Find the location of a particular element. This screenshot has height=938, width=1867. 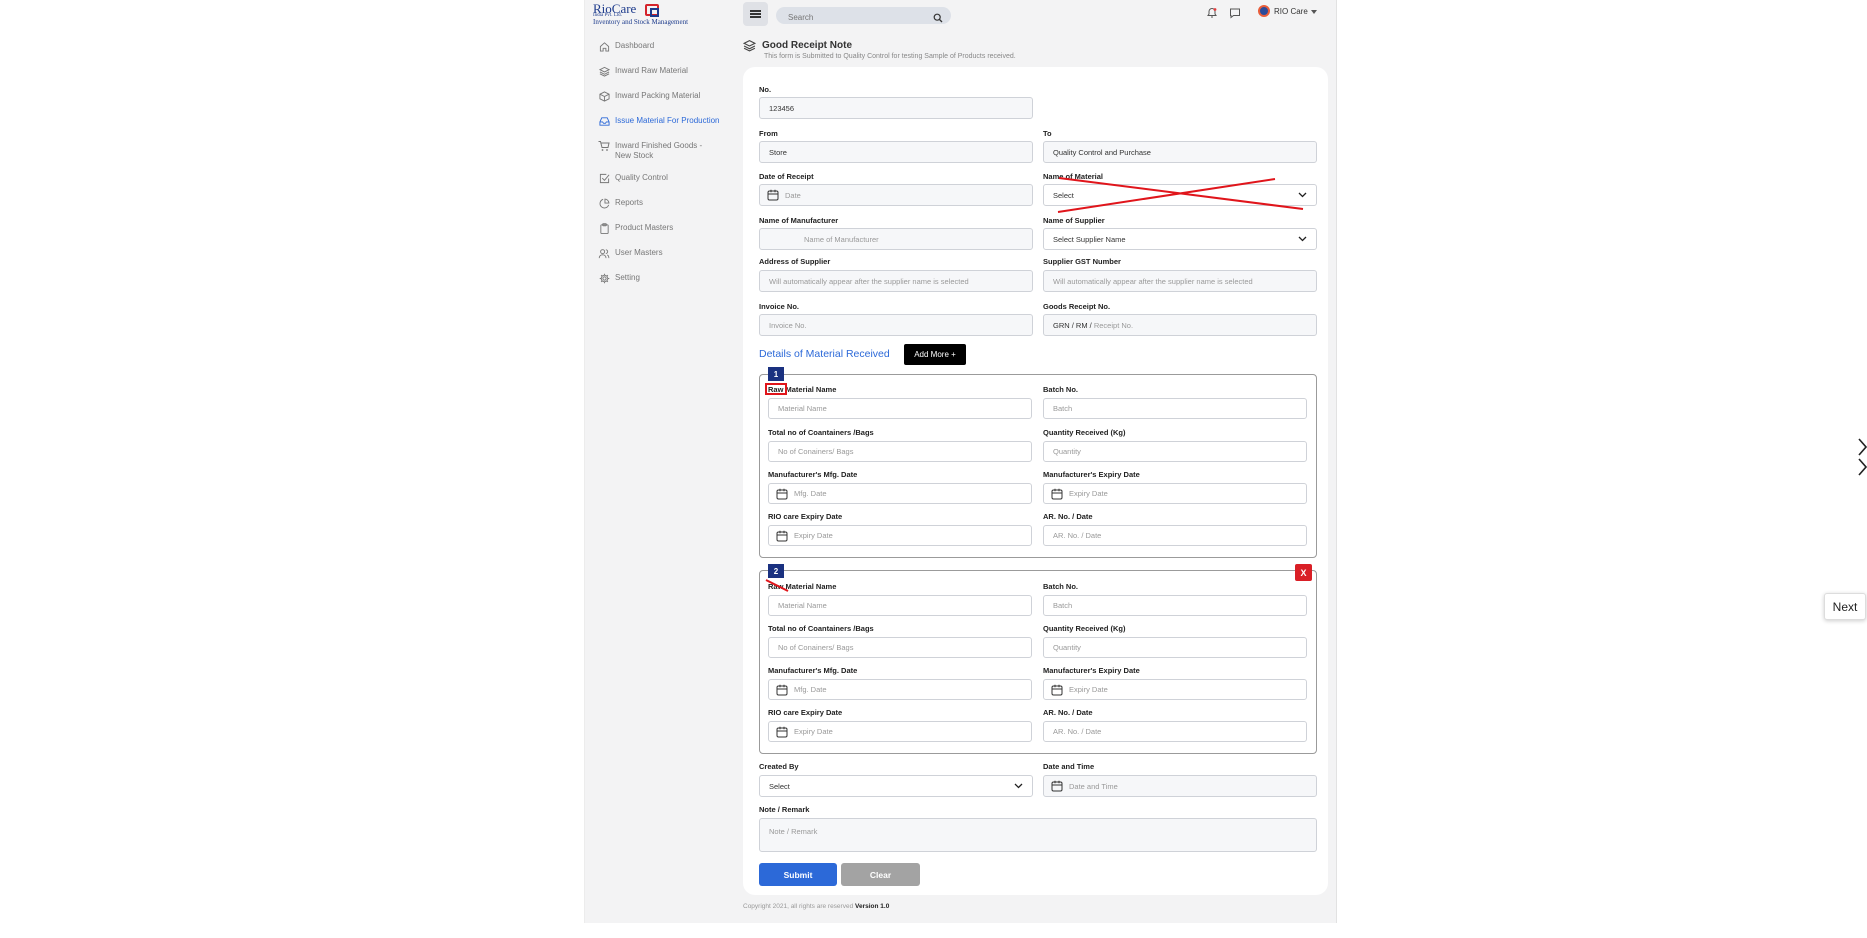

sidebar-item-inward-finished-goods: Inward Finished Goods - New Stock is located at coordinates (668, 150).